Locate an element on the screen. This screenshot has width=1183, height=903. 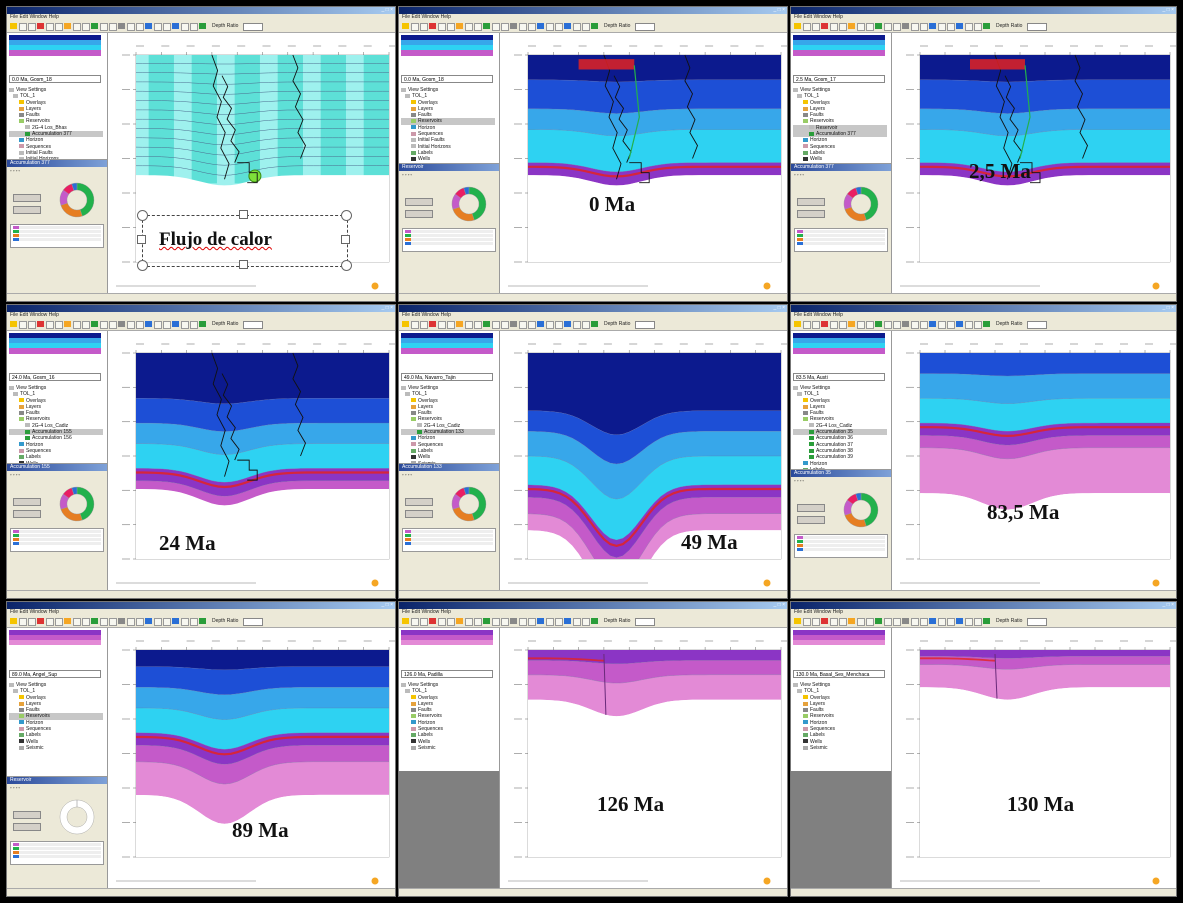
tree-item: Seismic is located at coordinates (840, 748).